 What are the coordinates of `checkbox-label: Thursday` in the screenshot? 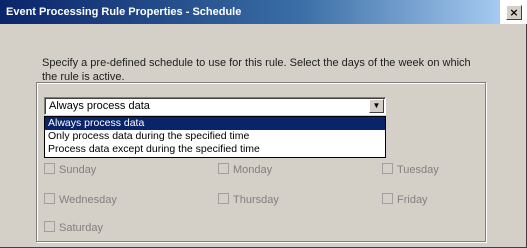 It's located at (256, 200).